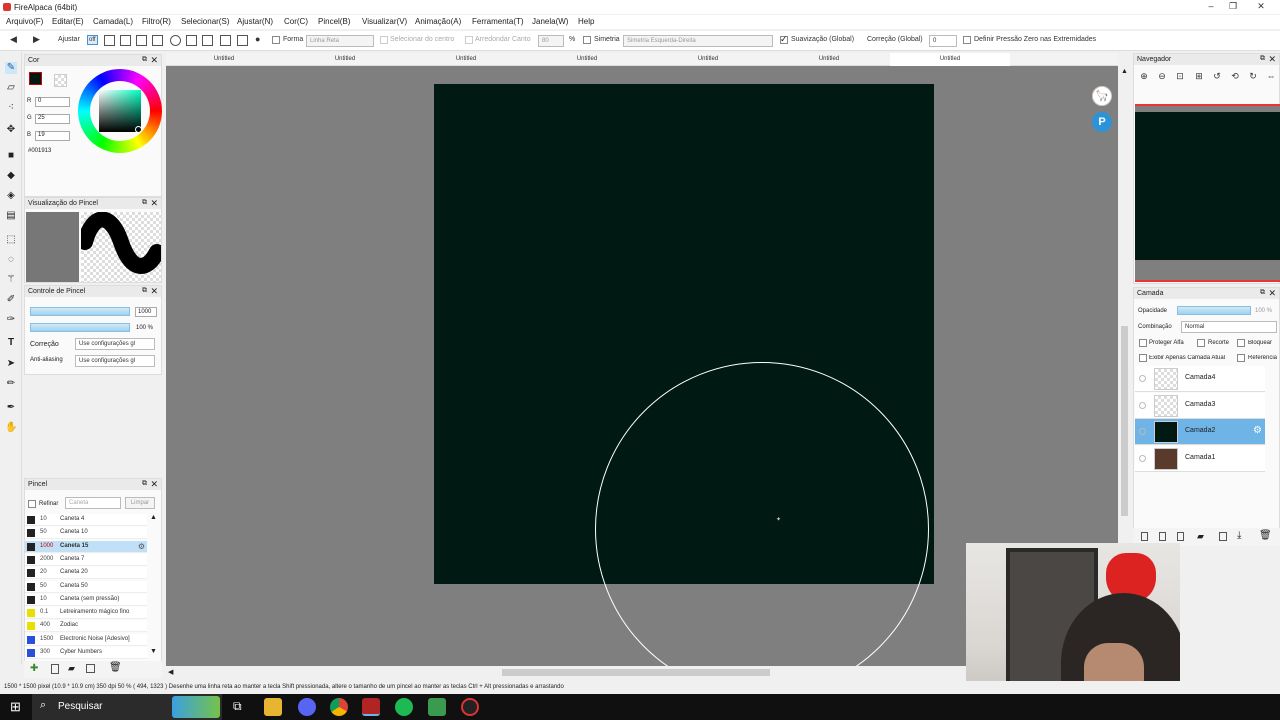 The width and height of the screenshot is (1280, 720). Describe the element at coordinates (11, 240) in the screenshot. I see `rect-select-icon: ⬚` at that location.